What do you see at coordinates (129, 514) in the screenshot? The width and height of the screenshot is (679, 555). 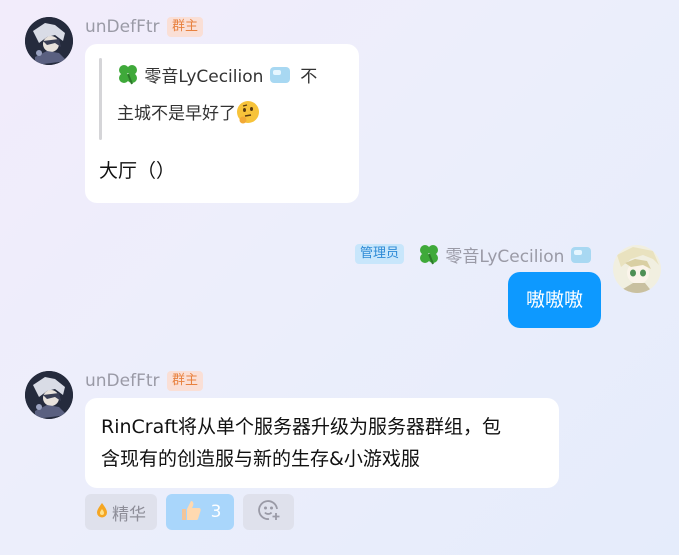 I see `essence-label: 精华` at bounding box center [129, 514].